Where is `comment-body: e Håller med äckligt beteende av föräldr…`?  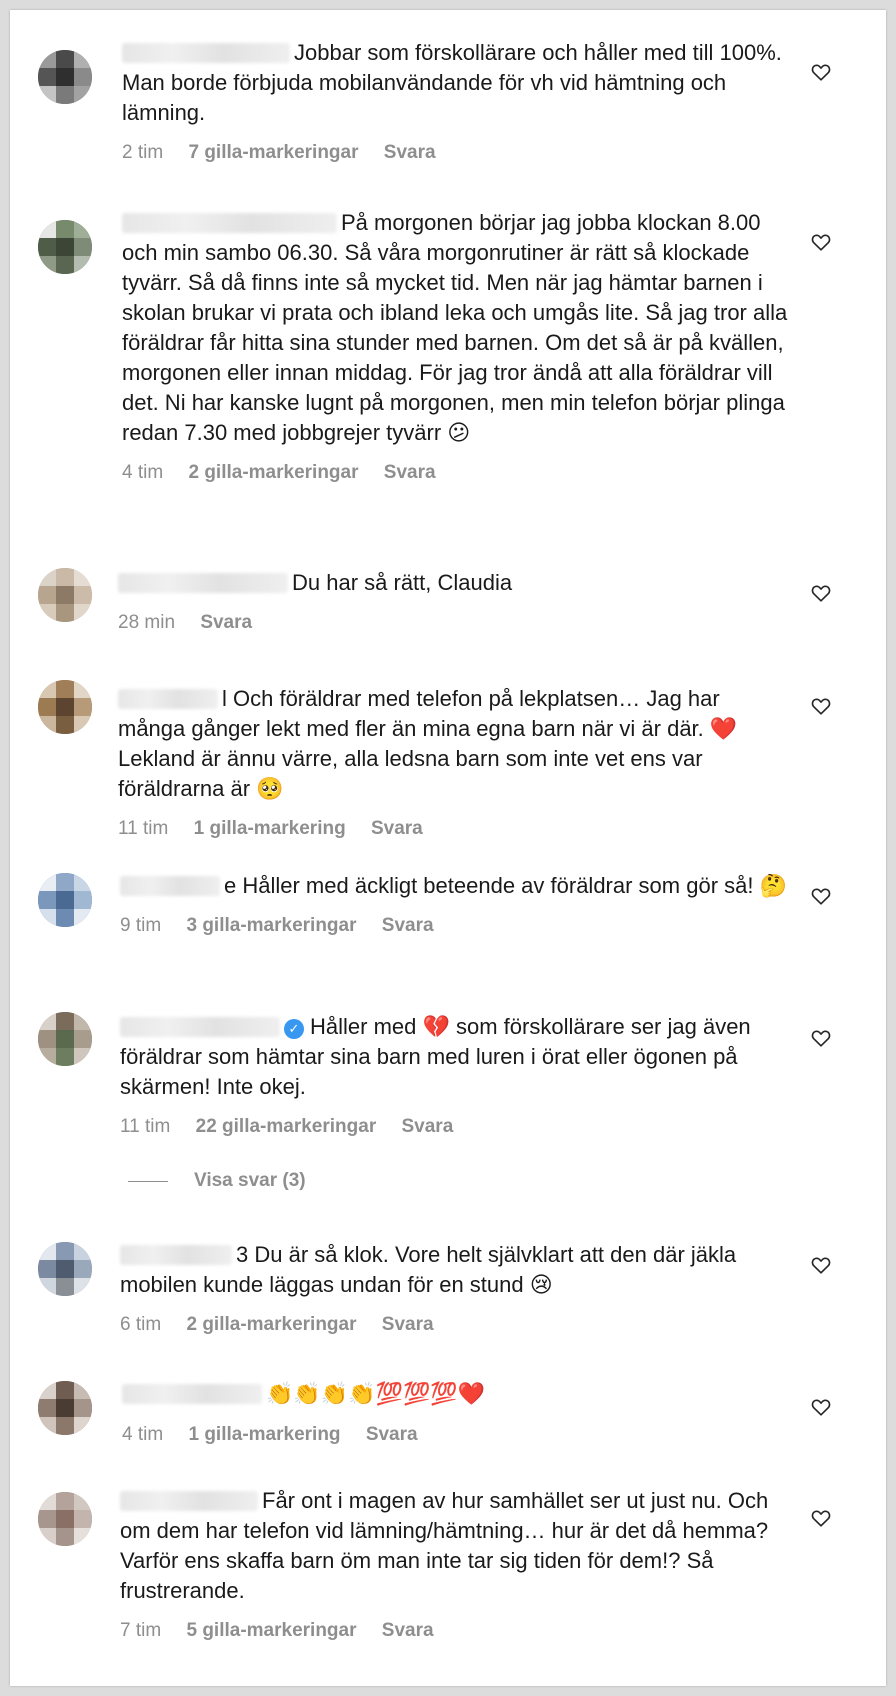 comment-body: e Håller med äckligt beteende av föräldr… is located at coordinates (455, 905).